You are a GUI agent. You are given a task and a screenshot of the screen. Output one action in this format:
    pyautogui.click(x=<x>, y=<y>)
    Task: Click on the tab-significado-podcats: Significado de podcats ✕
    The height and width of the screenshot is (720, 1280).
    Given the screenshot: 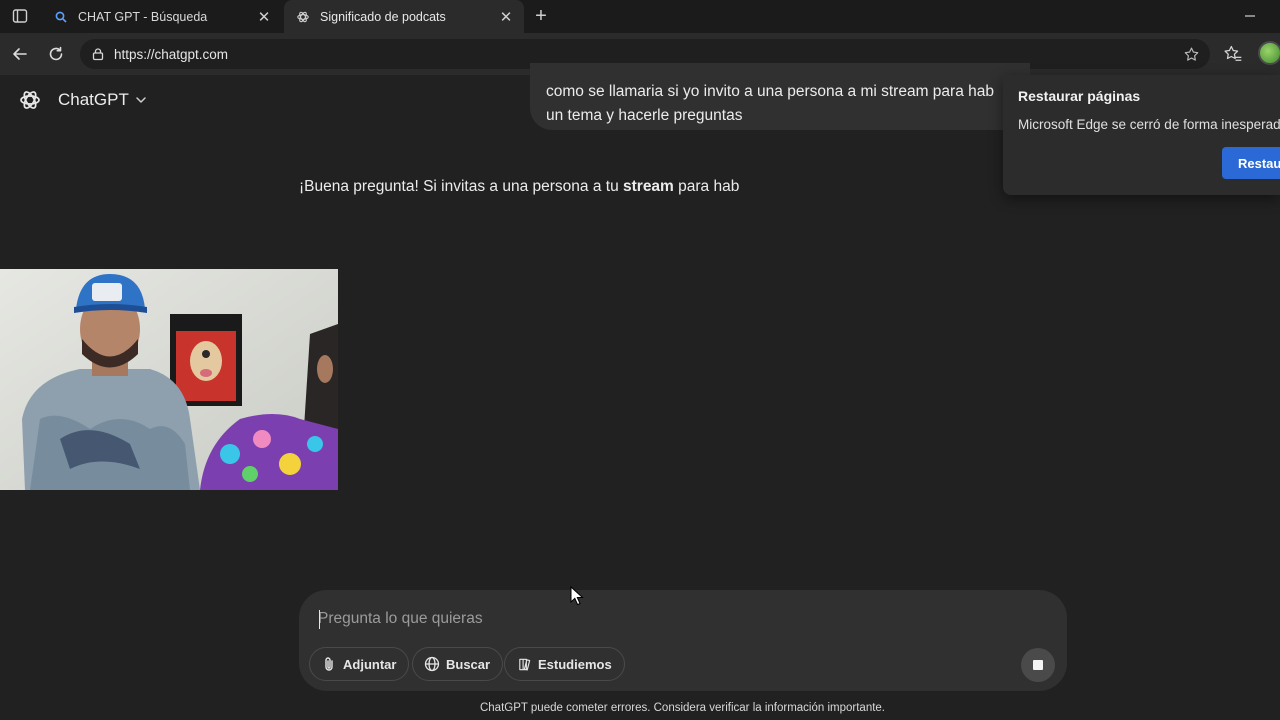 What is the action you would take?
    pyautogui.click(x=404, y=16)
    